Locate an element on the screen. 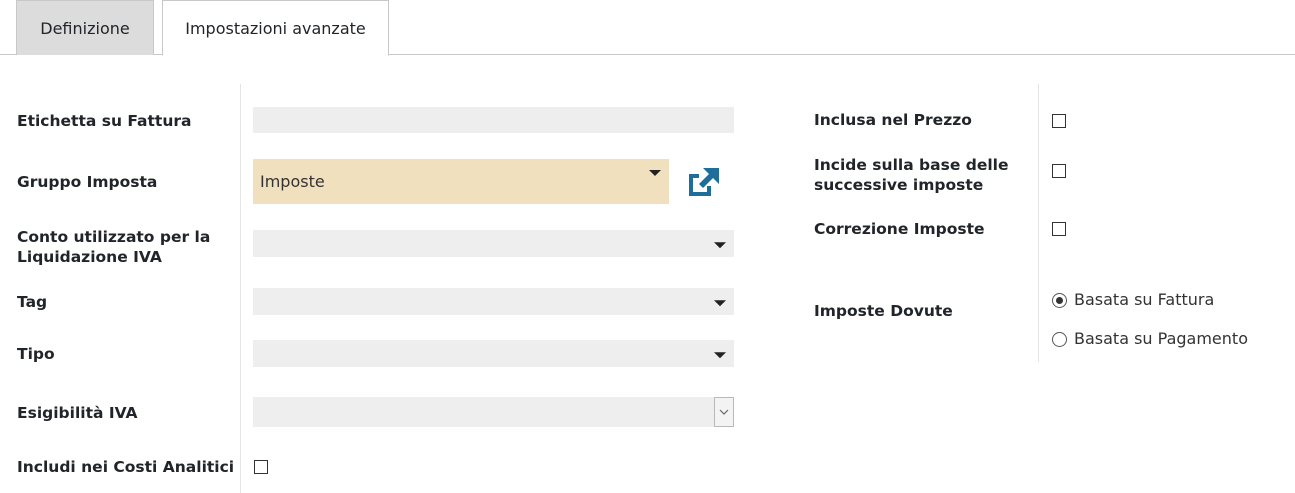 The height and width of the screenshot is (493, 1295). tax-adjustment-label: Correzione Imposte is located at coordinates (899, 229).